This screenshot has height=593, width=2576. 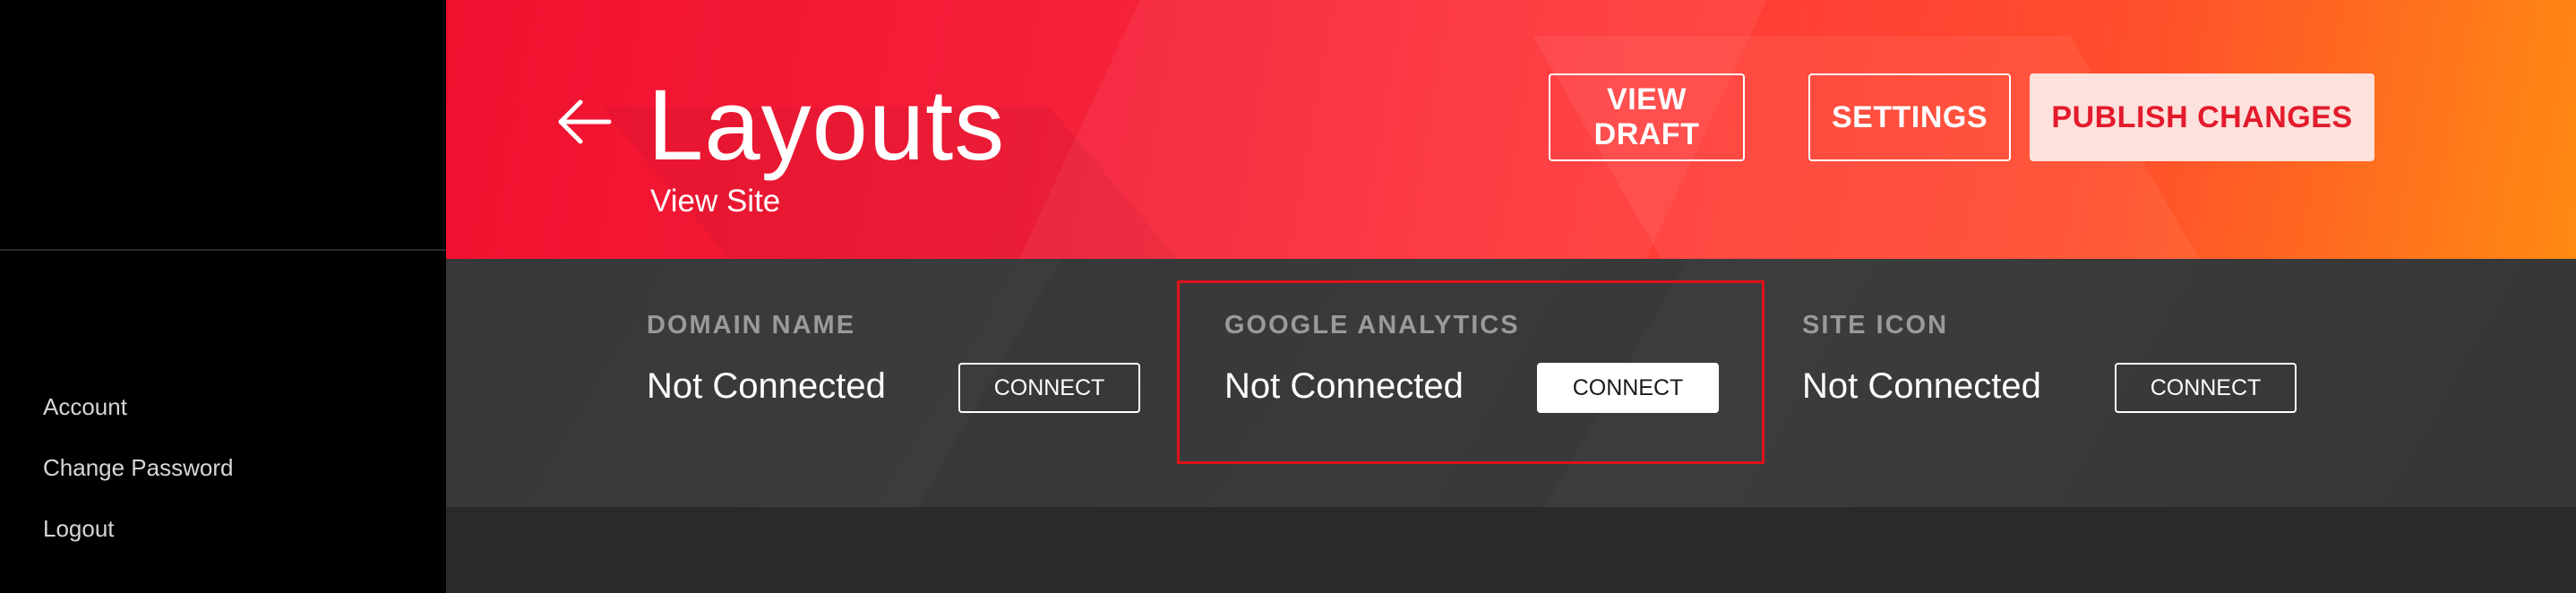 I want to click on view-site-link: View Site, so click(x=715, y=201).